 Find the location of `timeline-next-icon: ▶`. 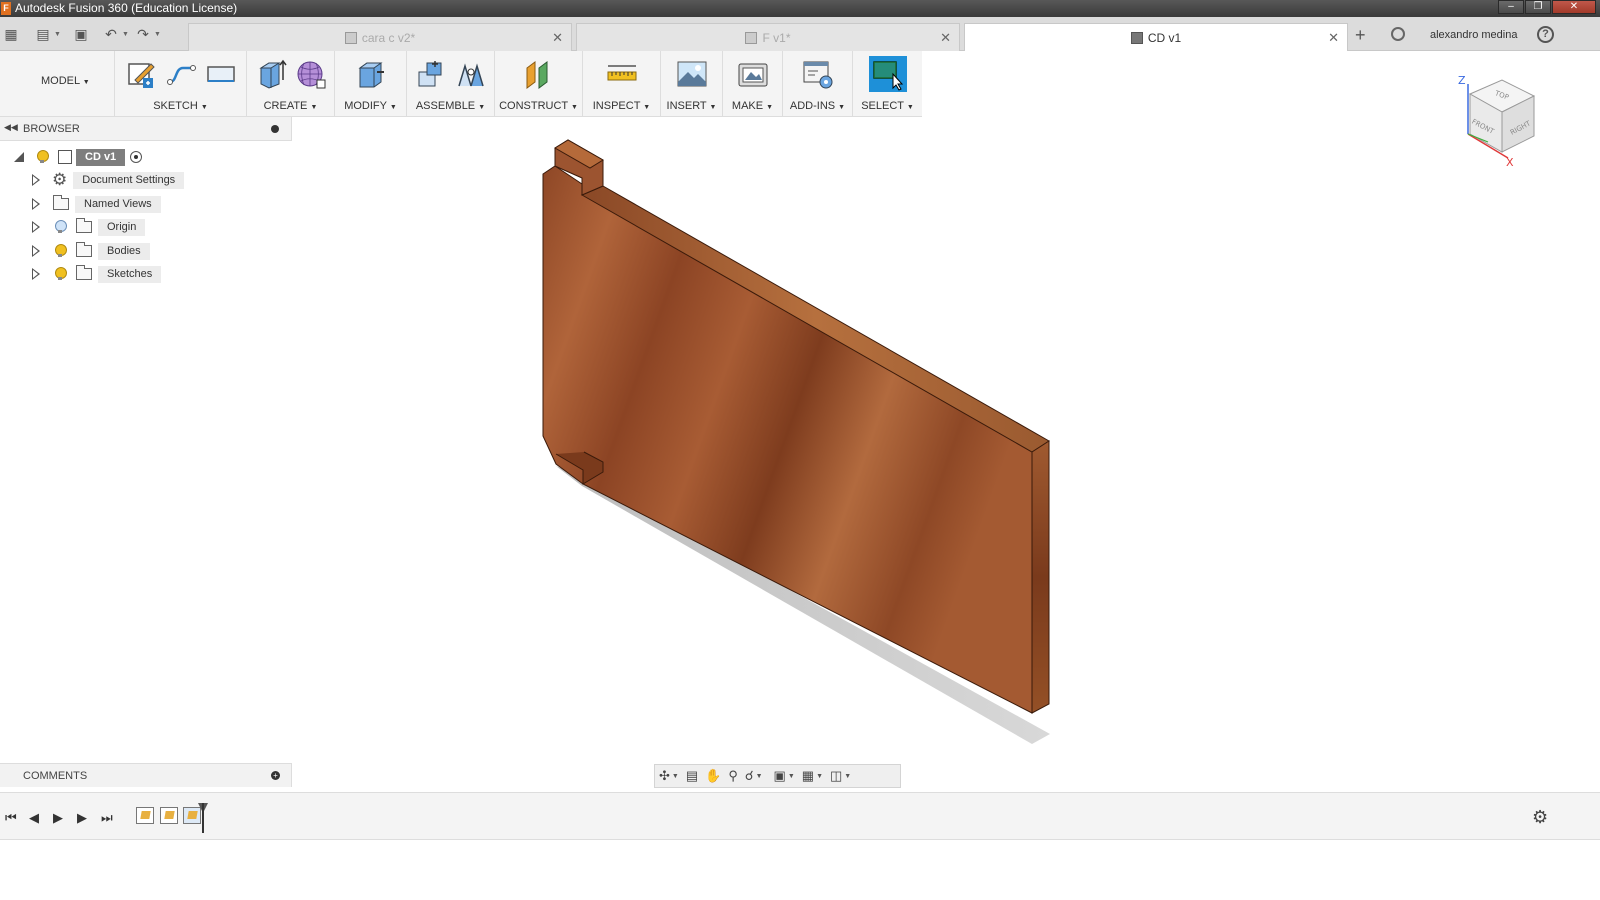

timeline-next-icon: ▶ is located at coordinates (82, 818).